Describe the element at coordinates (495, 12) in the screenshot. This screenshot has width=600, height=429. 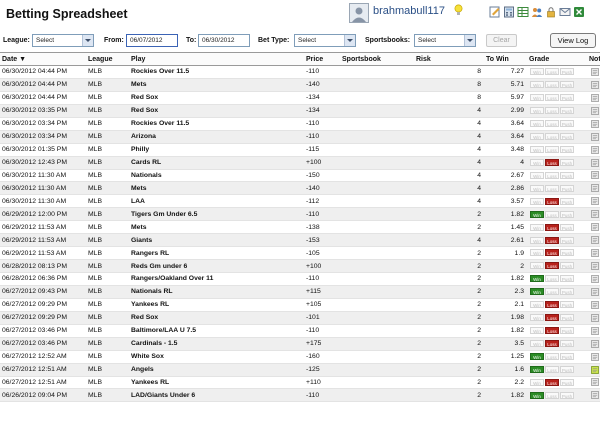
I see `edit-note-icon` at that location.